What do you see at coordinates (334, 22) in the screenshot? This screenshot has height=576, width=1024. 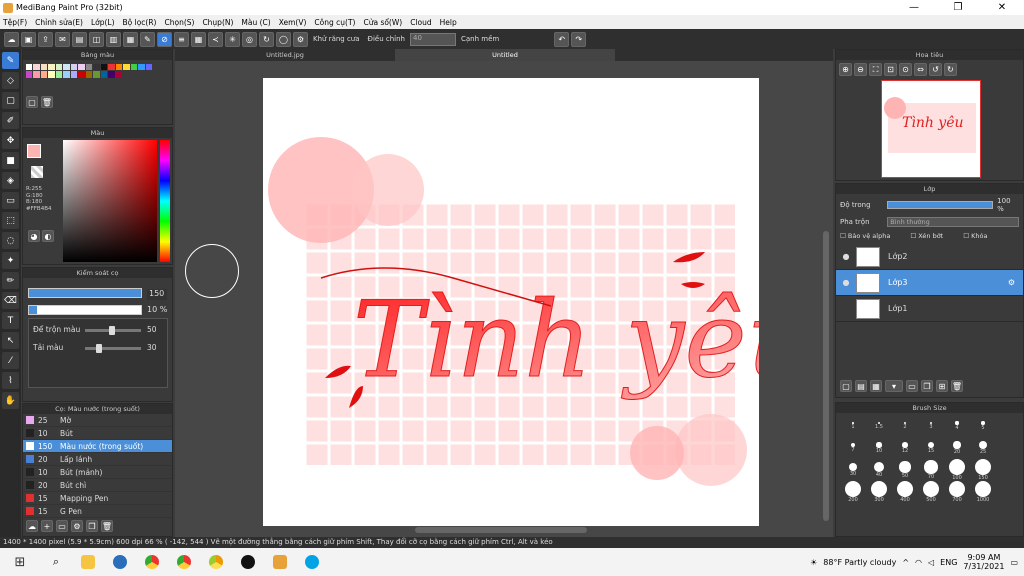 I see `menu-tools: Công cụ(T)` at bounding box center [334, 22].